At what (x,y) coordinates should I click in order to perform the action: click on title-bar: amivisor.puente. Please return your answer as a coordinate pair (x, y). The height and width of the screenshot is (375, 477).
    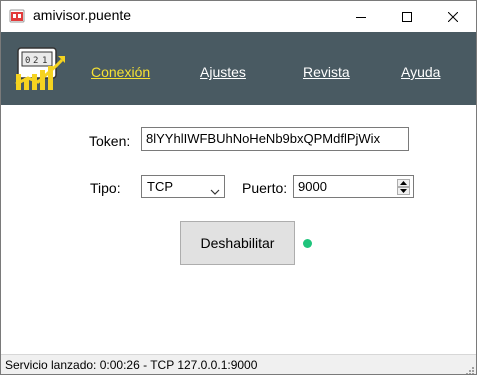
    Looking at the image, I should click on (238, 16).